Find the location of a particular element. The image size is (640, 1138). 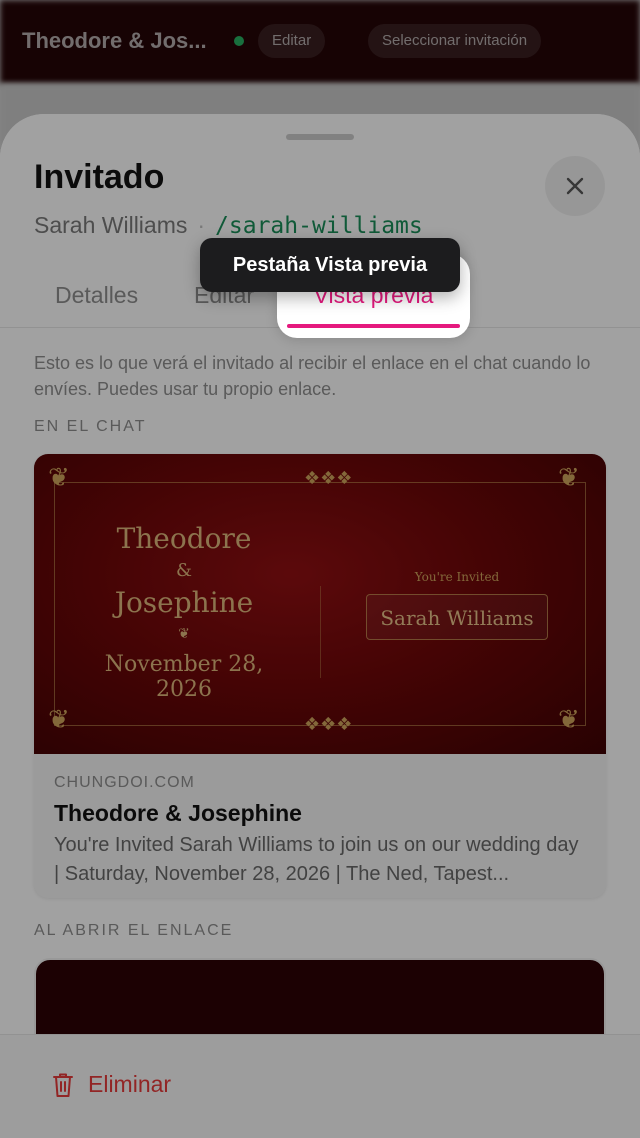

guest-slug: /sarah-williams is located at coordinates (319, 226).